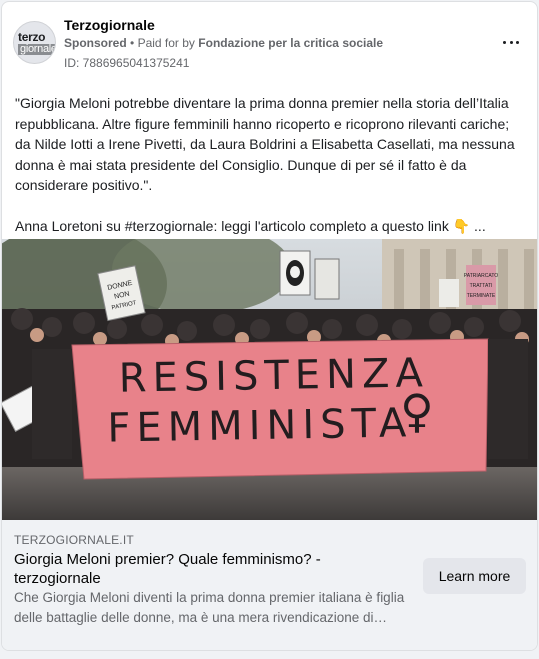  I want to click on more-horizontal-icon, so click(504, 42).